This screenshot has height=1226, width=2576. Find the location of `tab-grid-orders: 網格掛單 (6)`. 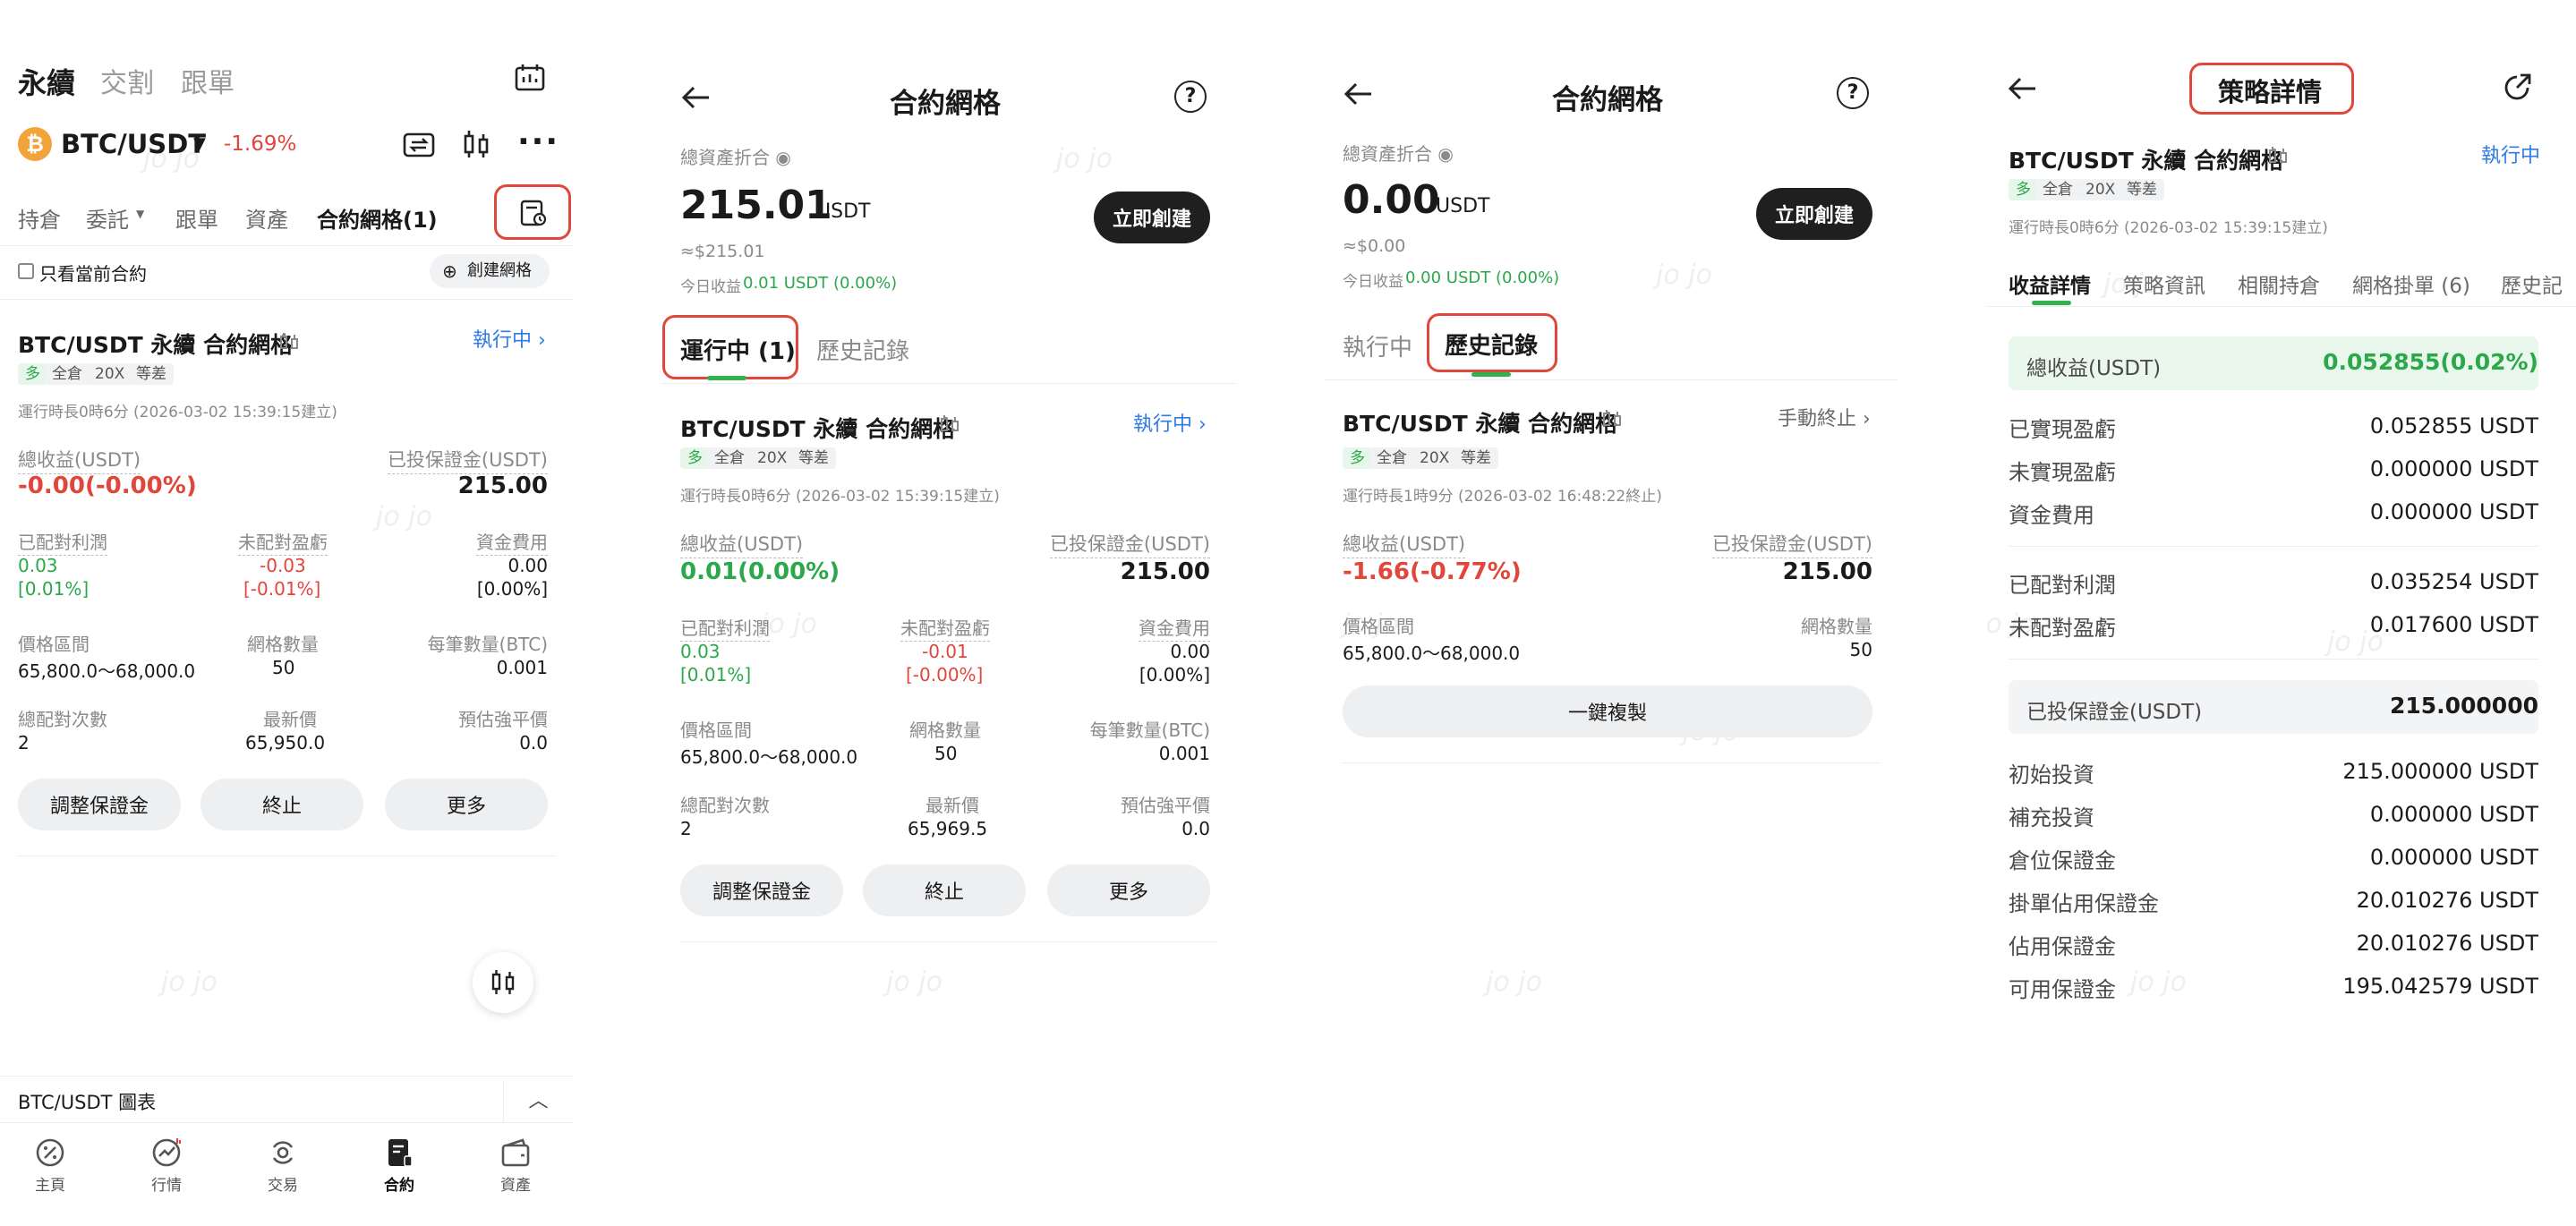

tab-grid-orders: 網格掛單 (6) is located at coordinates (2411, 283).